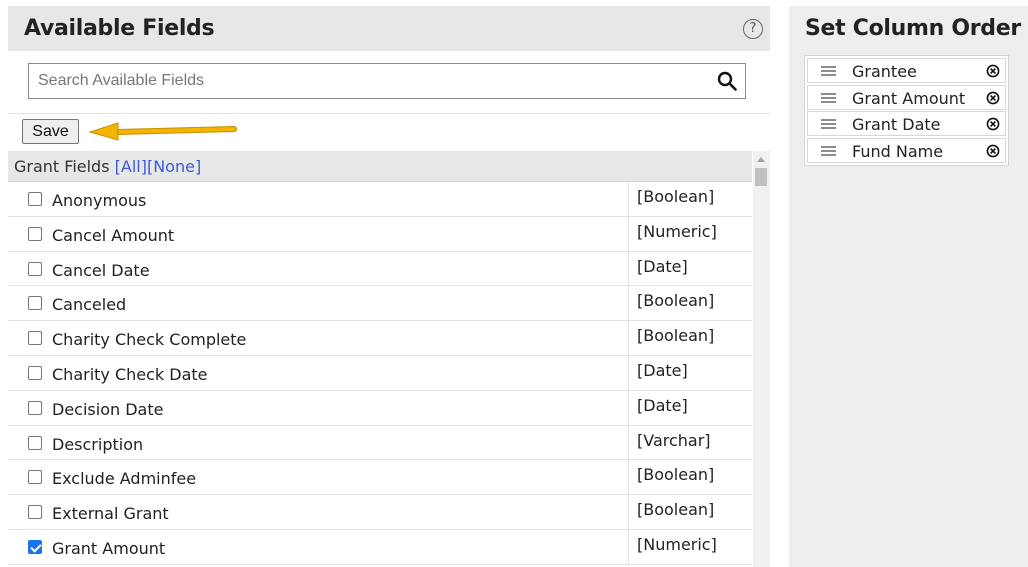 This screenshot has height=567, width=1028. What do you see at coordinates (89, 305) in the screenshot?
I see `field-name: Canceled` at bounding box center [89, 305].